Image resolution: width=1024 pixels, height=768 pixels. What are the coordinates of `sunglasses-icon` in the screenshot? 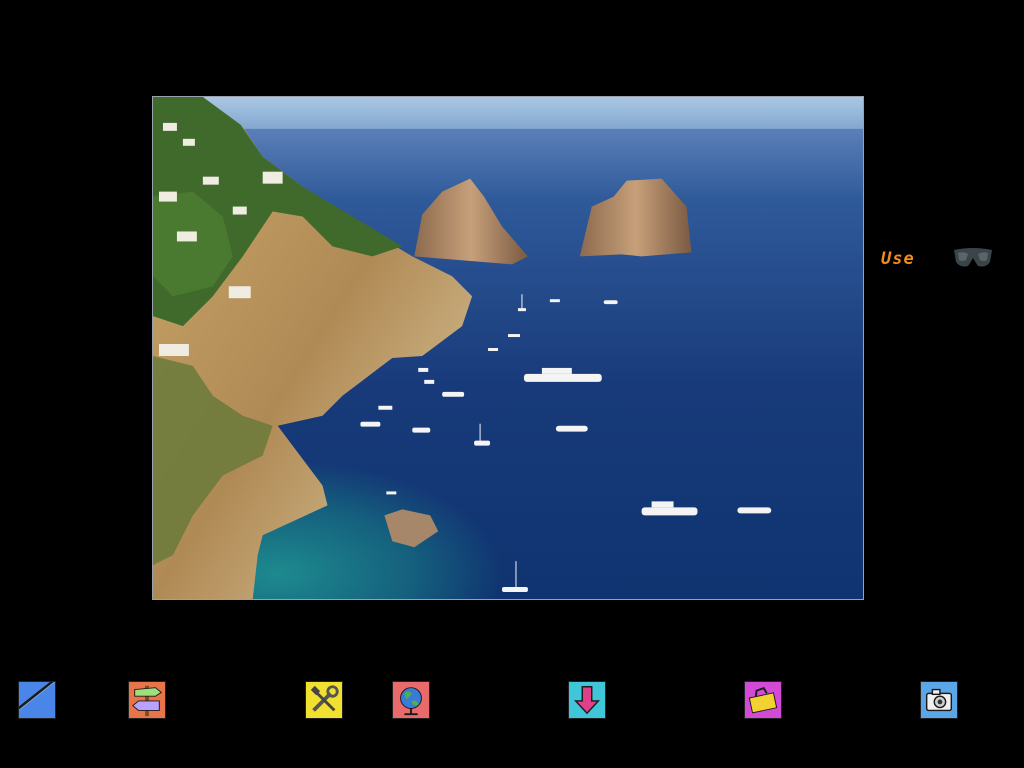 It's located at (973, 258).